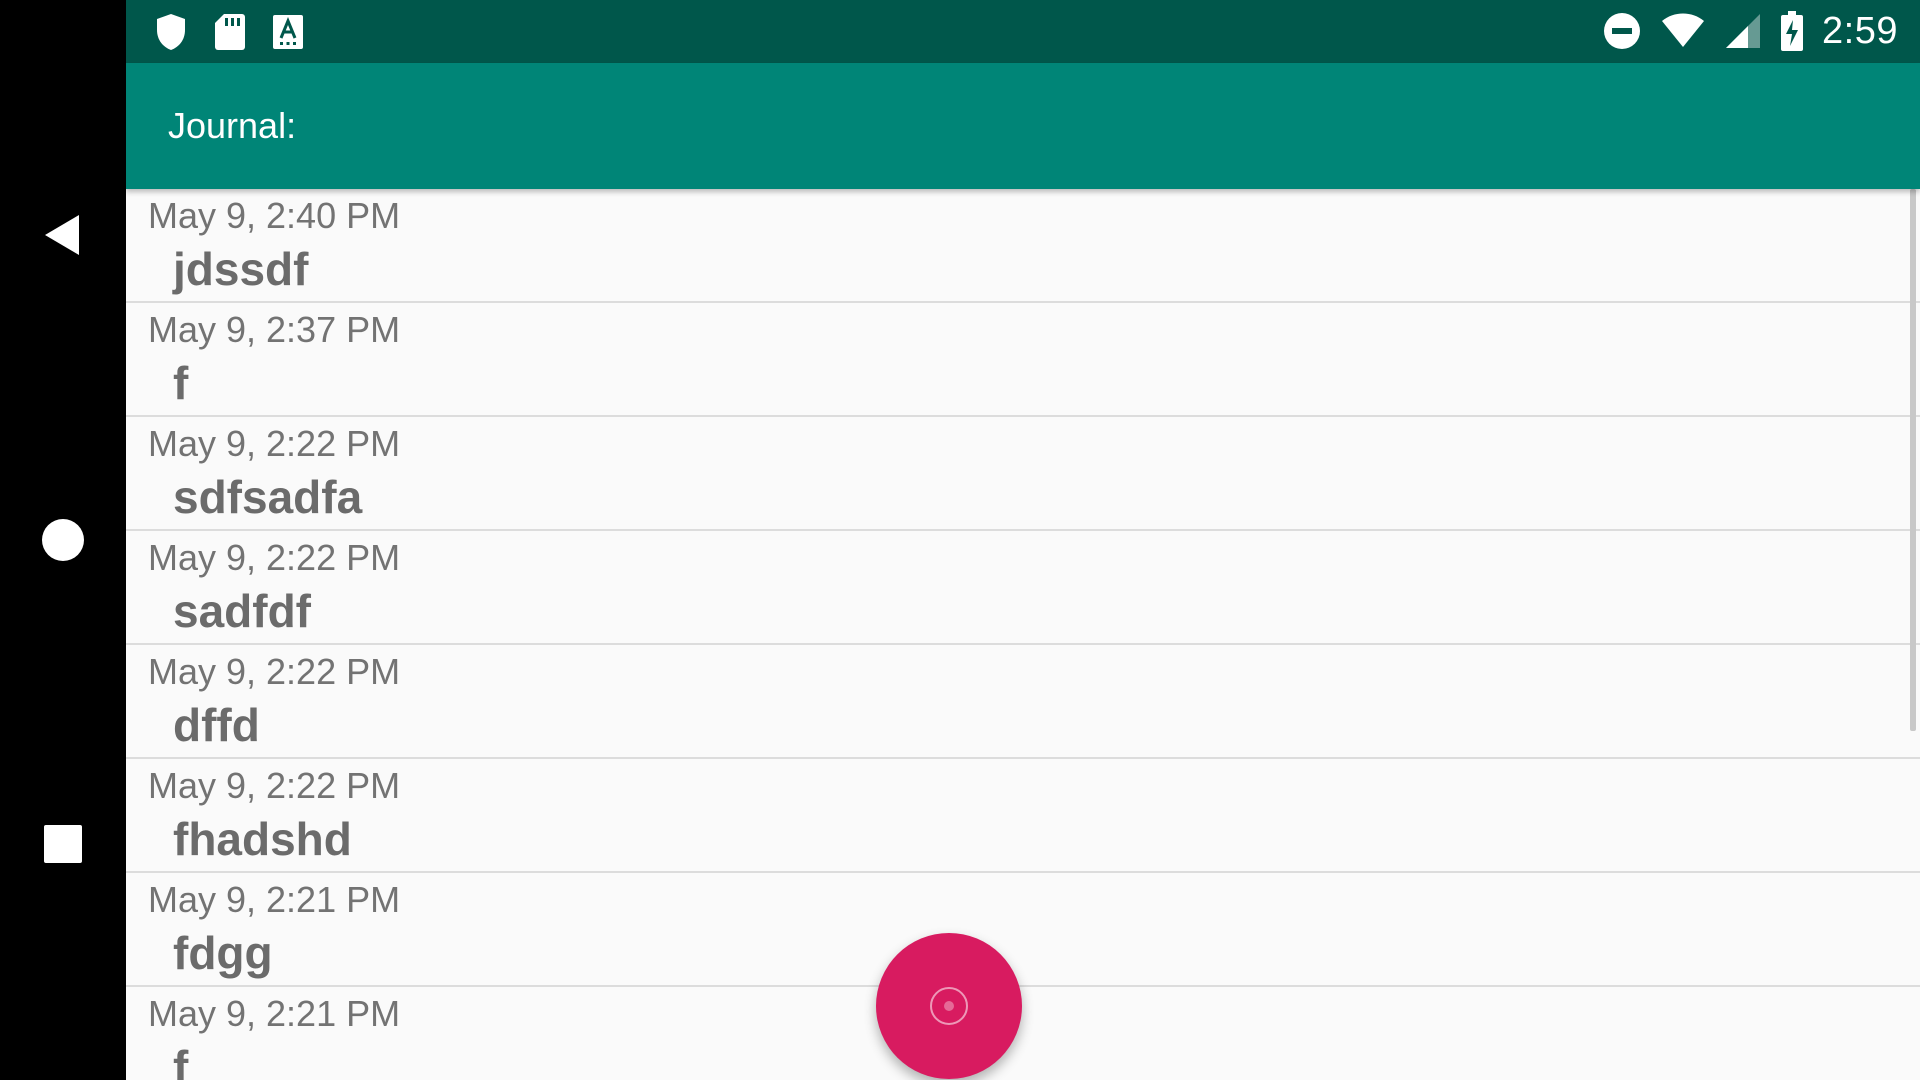  Describe the element at coordinates (232, 125) in the screenshot. I see `app-title: Journal:` at that location.